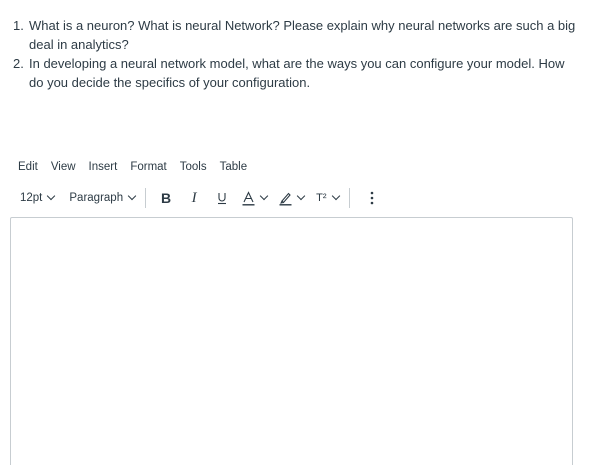  I want to click on menu-edit: Edit, so click(28, 167).